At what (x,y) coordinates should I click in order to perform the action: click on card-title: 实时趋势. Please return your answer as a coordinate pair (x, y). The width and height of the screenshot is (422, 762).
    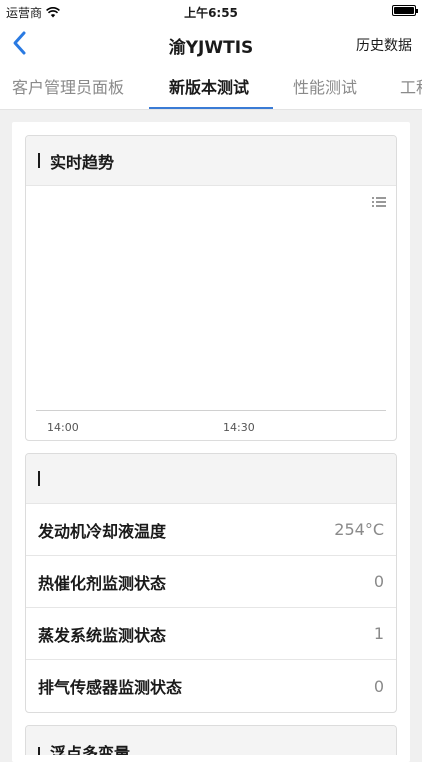
    Looking at the image, I should click on (82, 162).